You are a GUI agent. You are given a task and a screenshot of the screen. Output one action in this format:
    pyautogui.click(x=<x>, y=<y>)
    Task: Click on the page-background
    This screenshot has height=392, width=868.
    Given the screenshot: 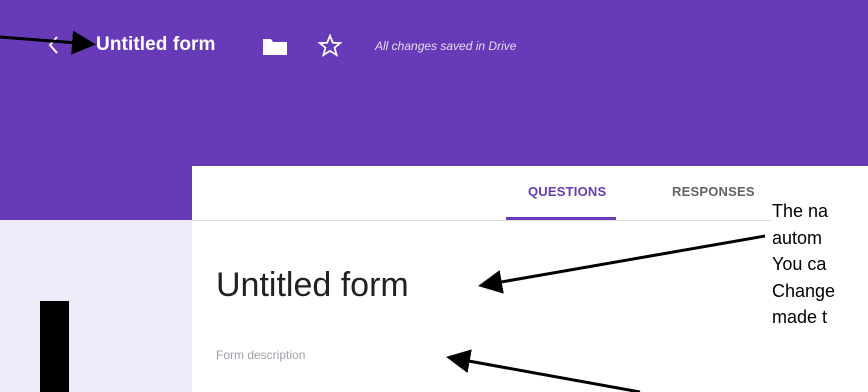 What is the action you would take?
    pyautogui.click(x=96, y=306)
    